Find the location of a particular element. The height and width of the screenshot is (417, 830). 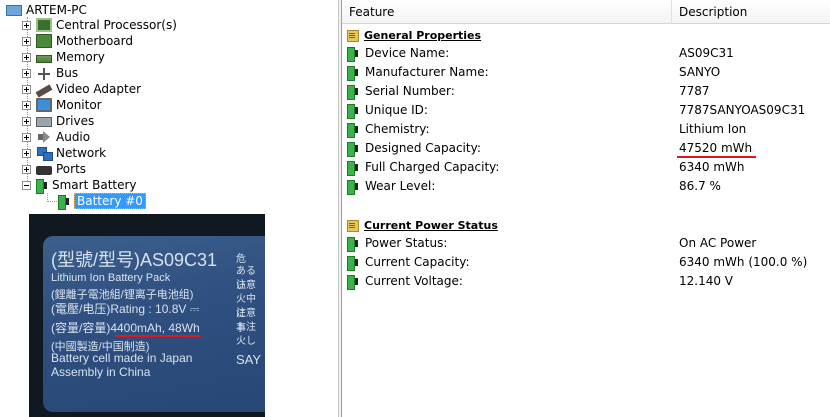

tree-item-label: Memory is located at coordinates (80, 57).